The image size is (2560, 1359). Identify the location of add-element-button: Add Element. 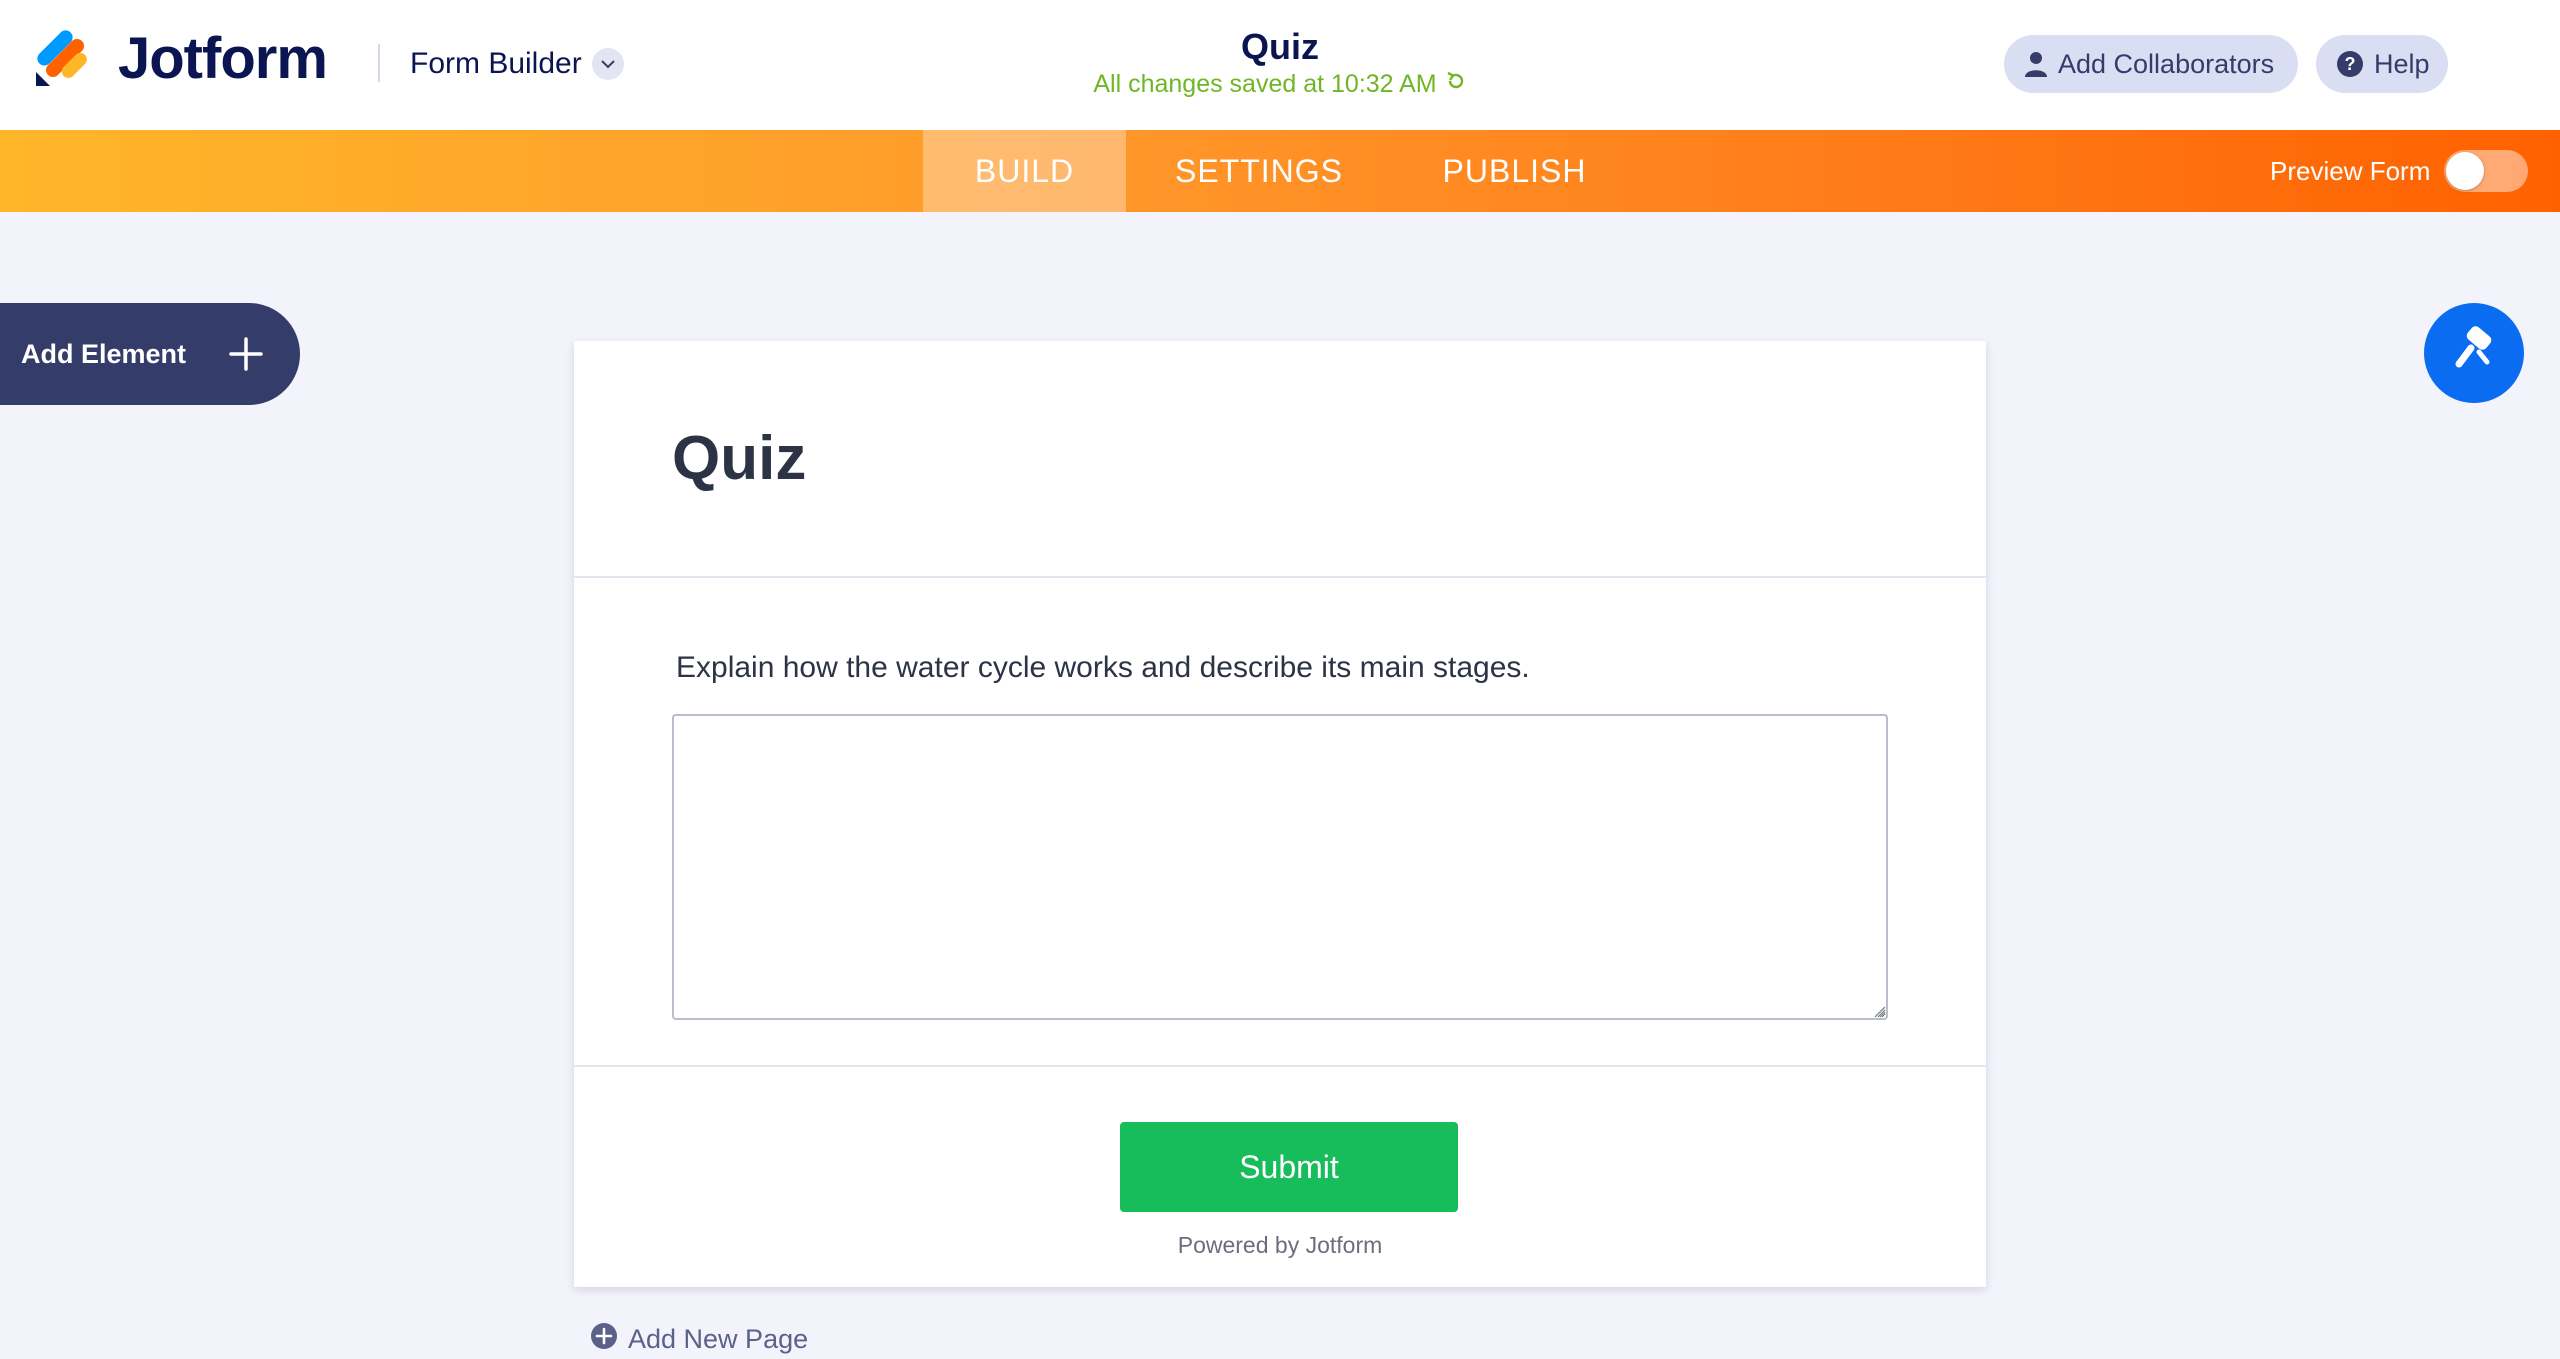
(150, 354).